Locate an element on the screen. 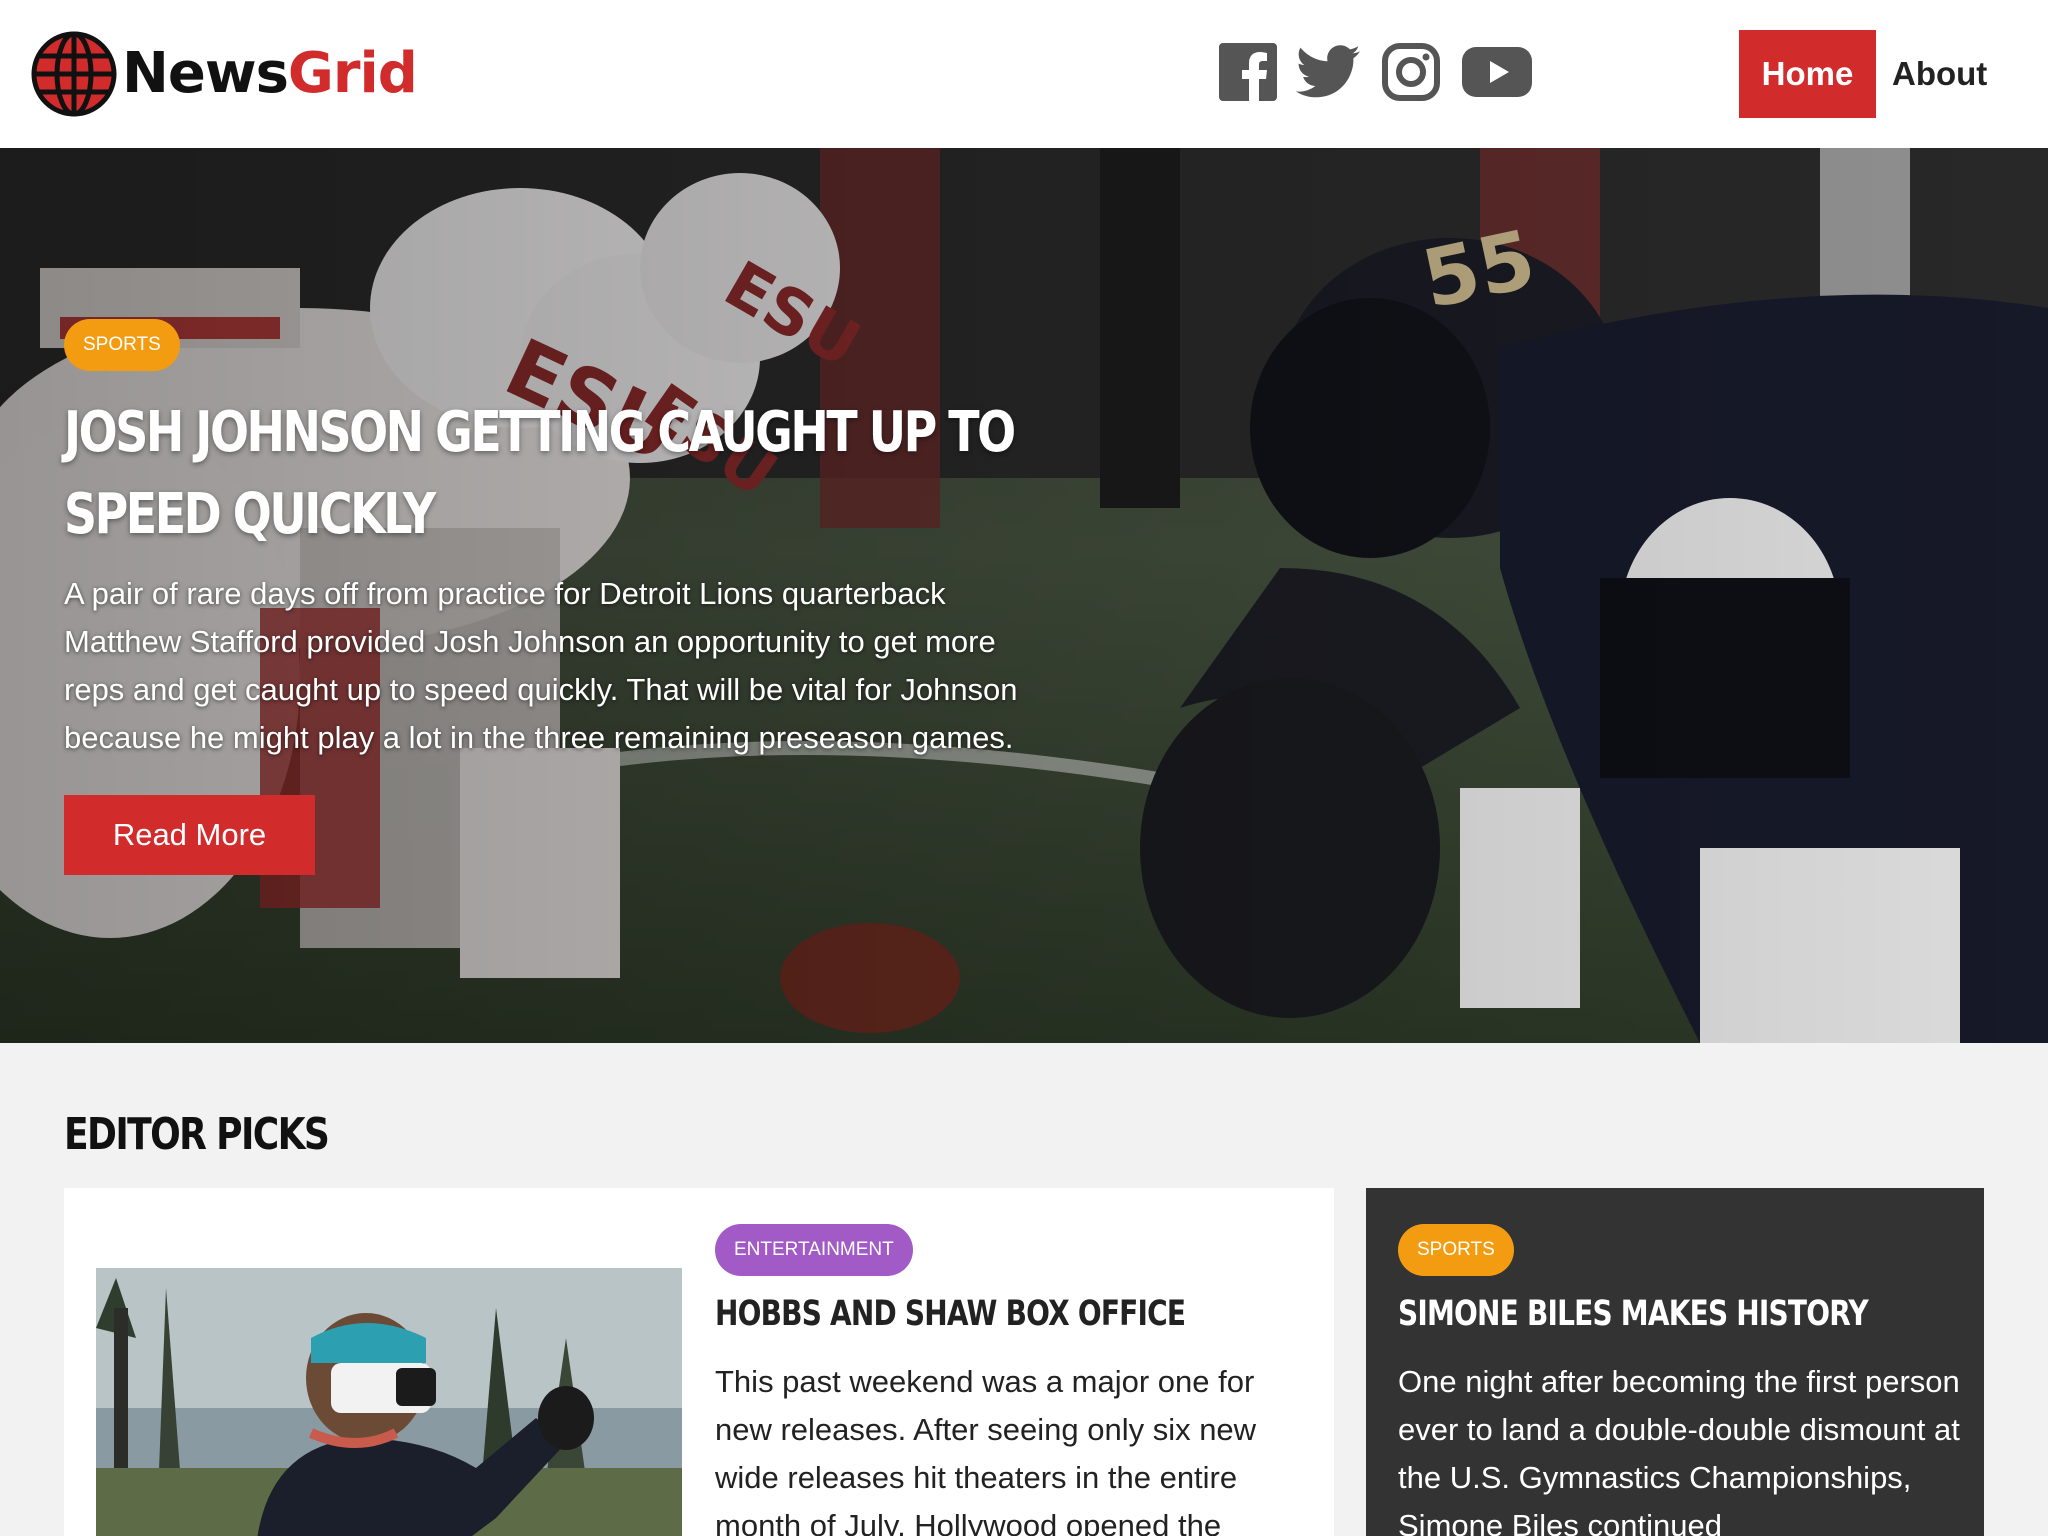  hero-title-line2: SPEED QUICKLY is located at coordinates (250, 514).